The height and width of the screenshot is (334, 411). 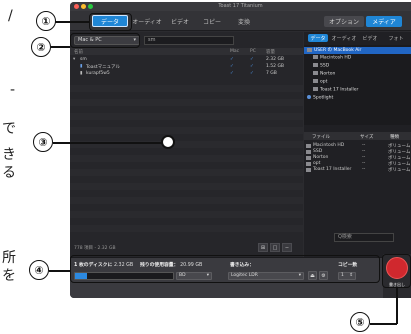 What do you see at coordinates (287, 247) in the screenshot?
I see `remove-button: −` at bounding box center [287, 247].